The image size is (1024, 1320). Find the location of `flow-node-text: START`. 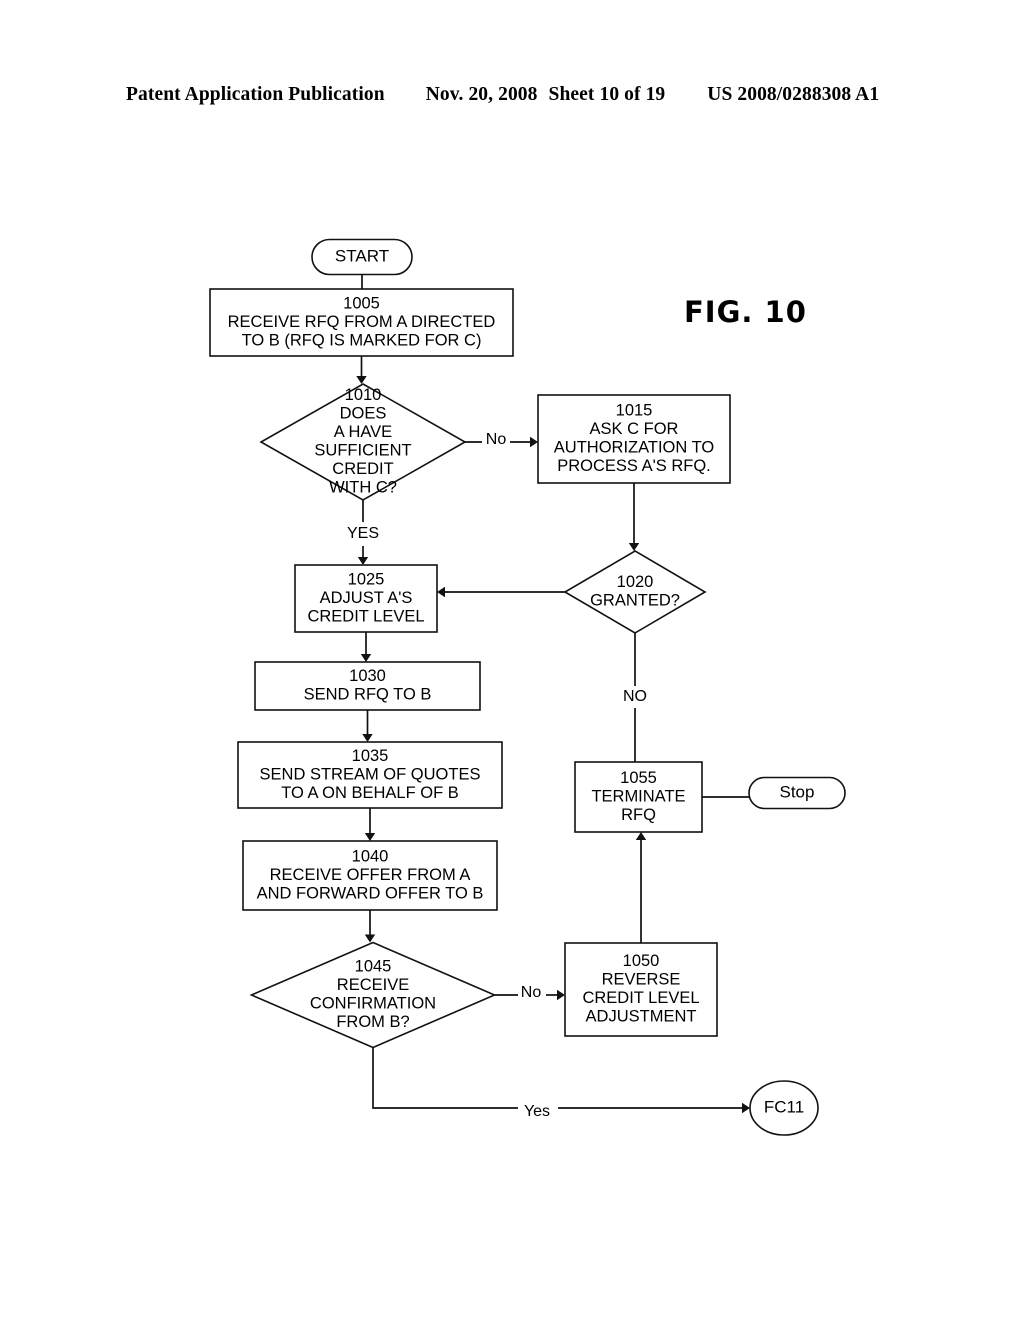

flow-node-text: START is located at coordinates (362, 255).